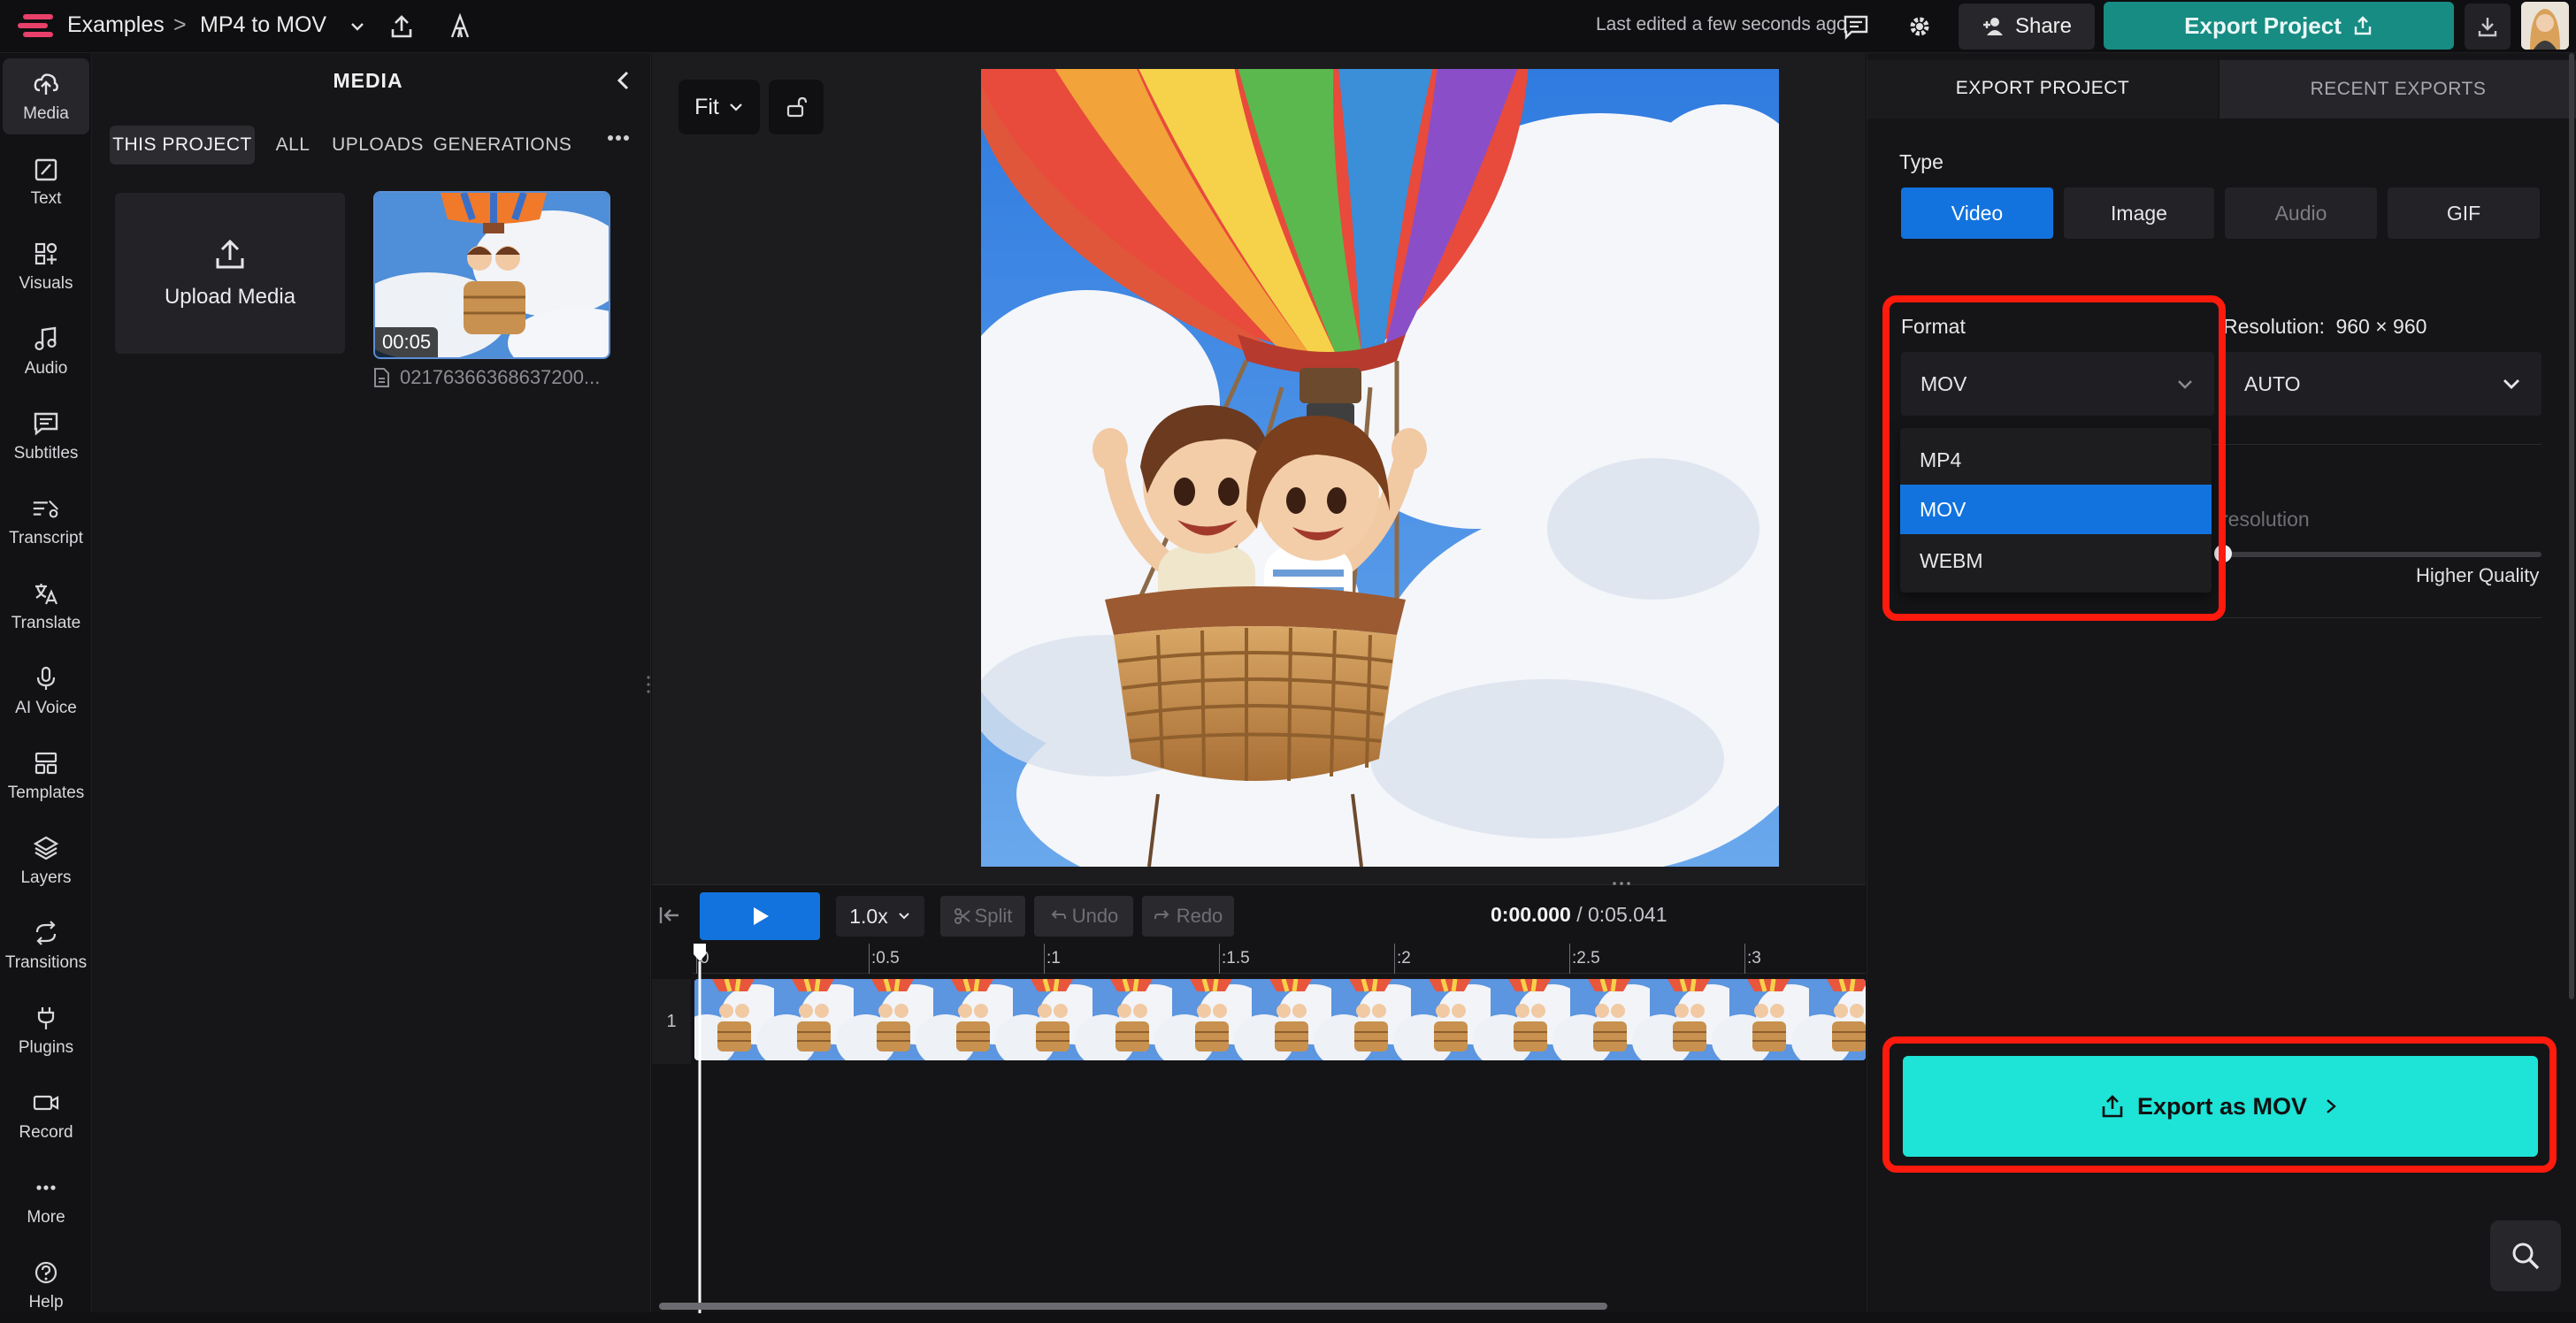 This screenshot has height=1323, width=2576. What do you see at coordinates (502, 145) in the screenshot?
I see `tab-generations: GENERATIONS` at bounding box center [502, 145].